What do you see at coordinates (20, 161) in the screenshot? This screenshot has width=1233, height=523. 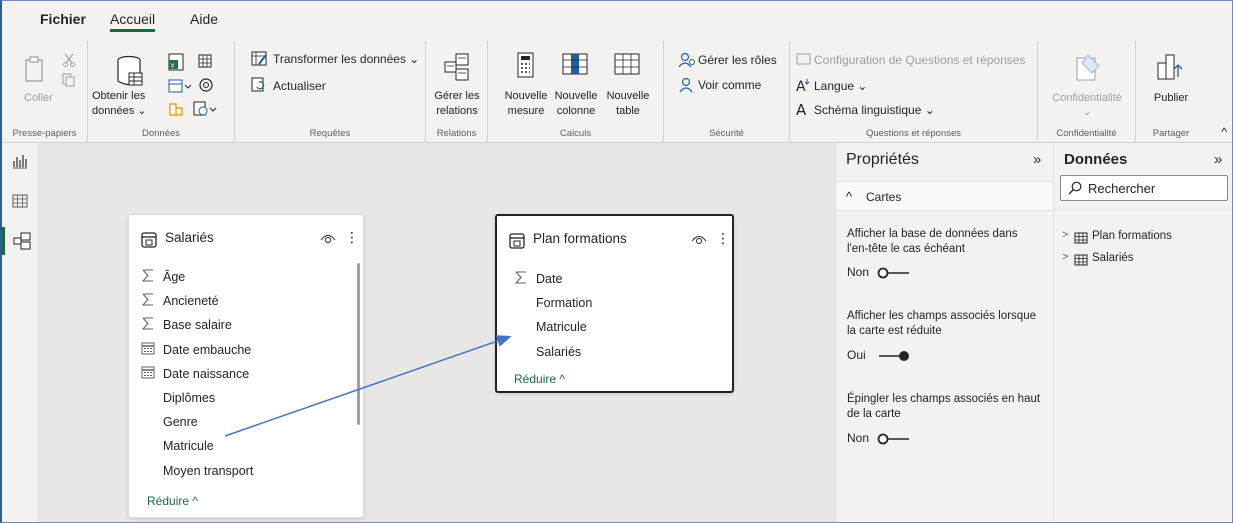 I see `report-view-button` at bounding box center [20, 161].